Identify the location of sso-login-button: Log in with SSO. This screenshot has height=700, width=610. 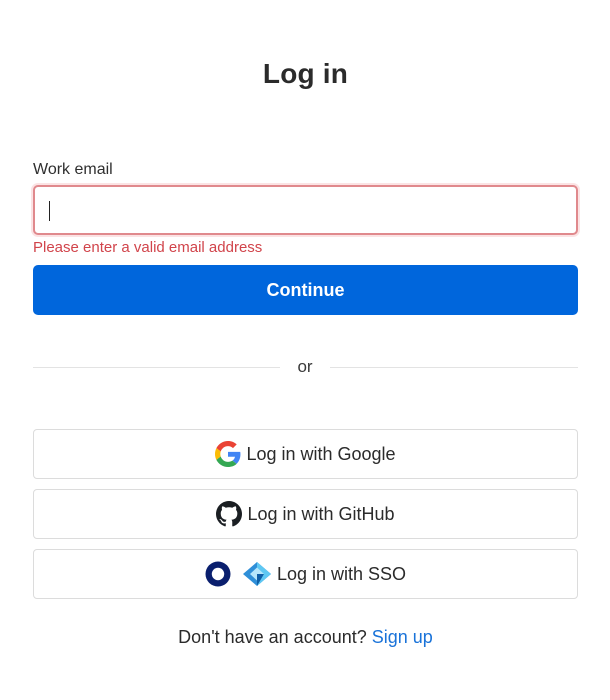
(305, 574).